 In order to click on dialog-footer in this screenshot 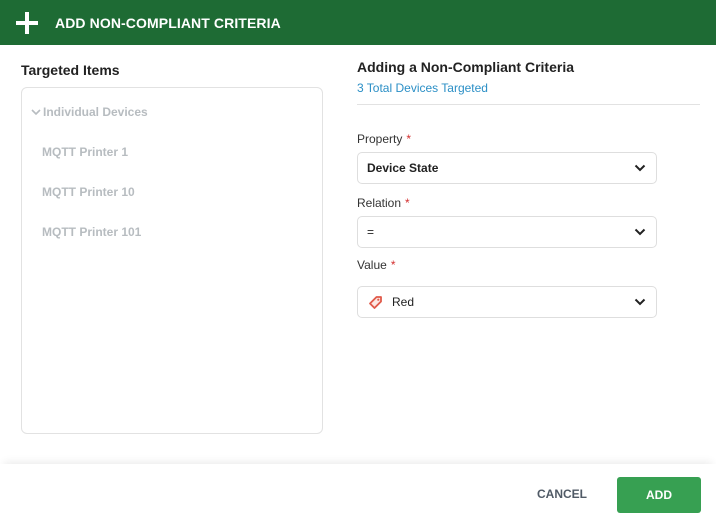, I will do `click(358, 494)`.